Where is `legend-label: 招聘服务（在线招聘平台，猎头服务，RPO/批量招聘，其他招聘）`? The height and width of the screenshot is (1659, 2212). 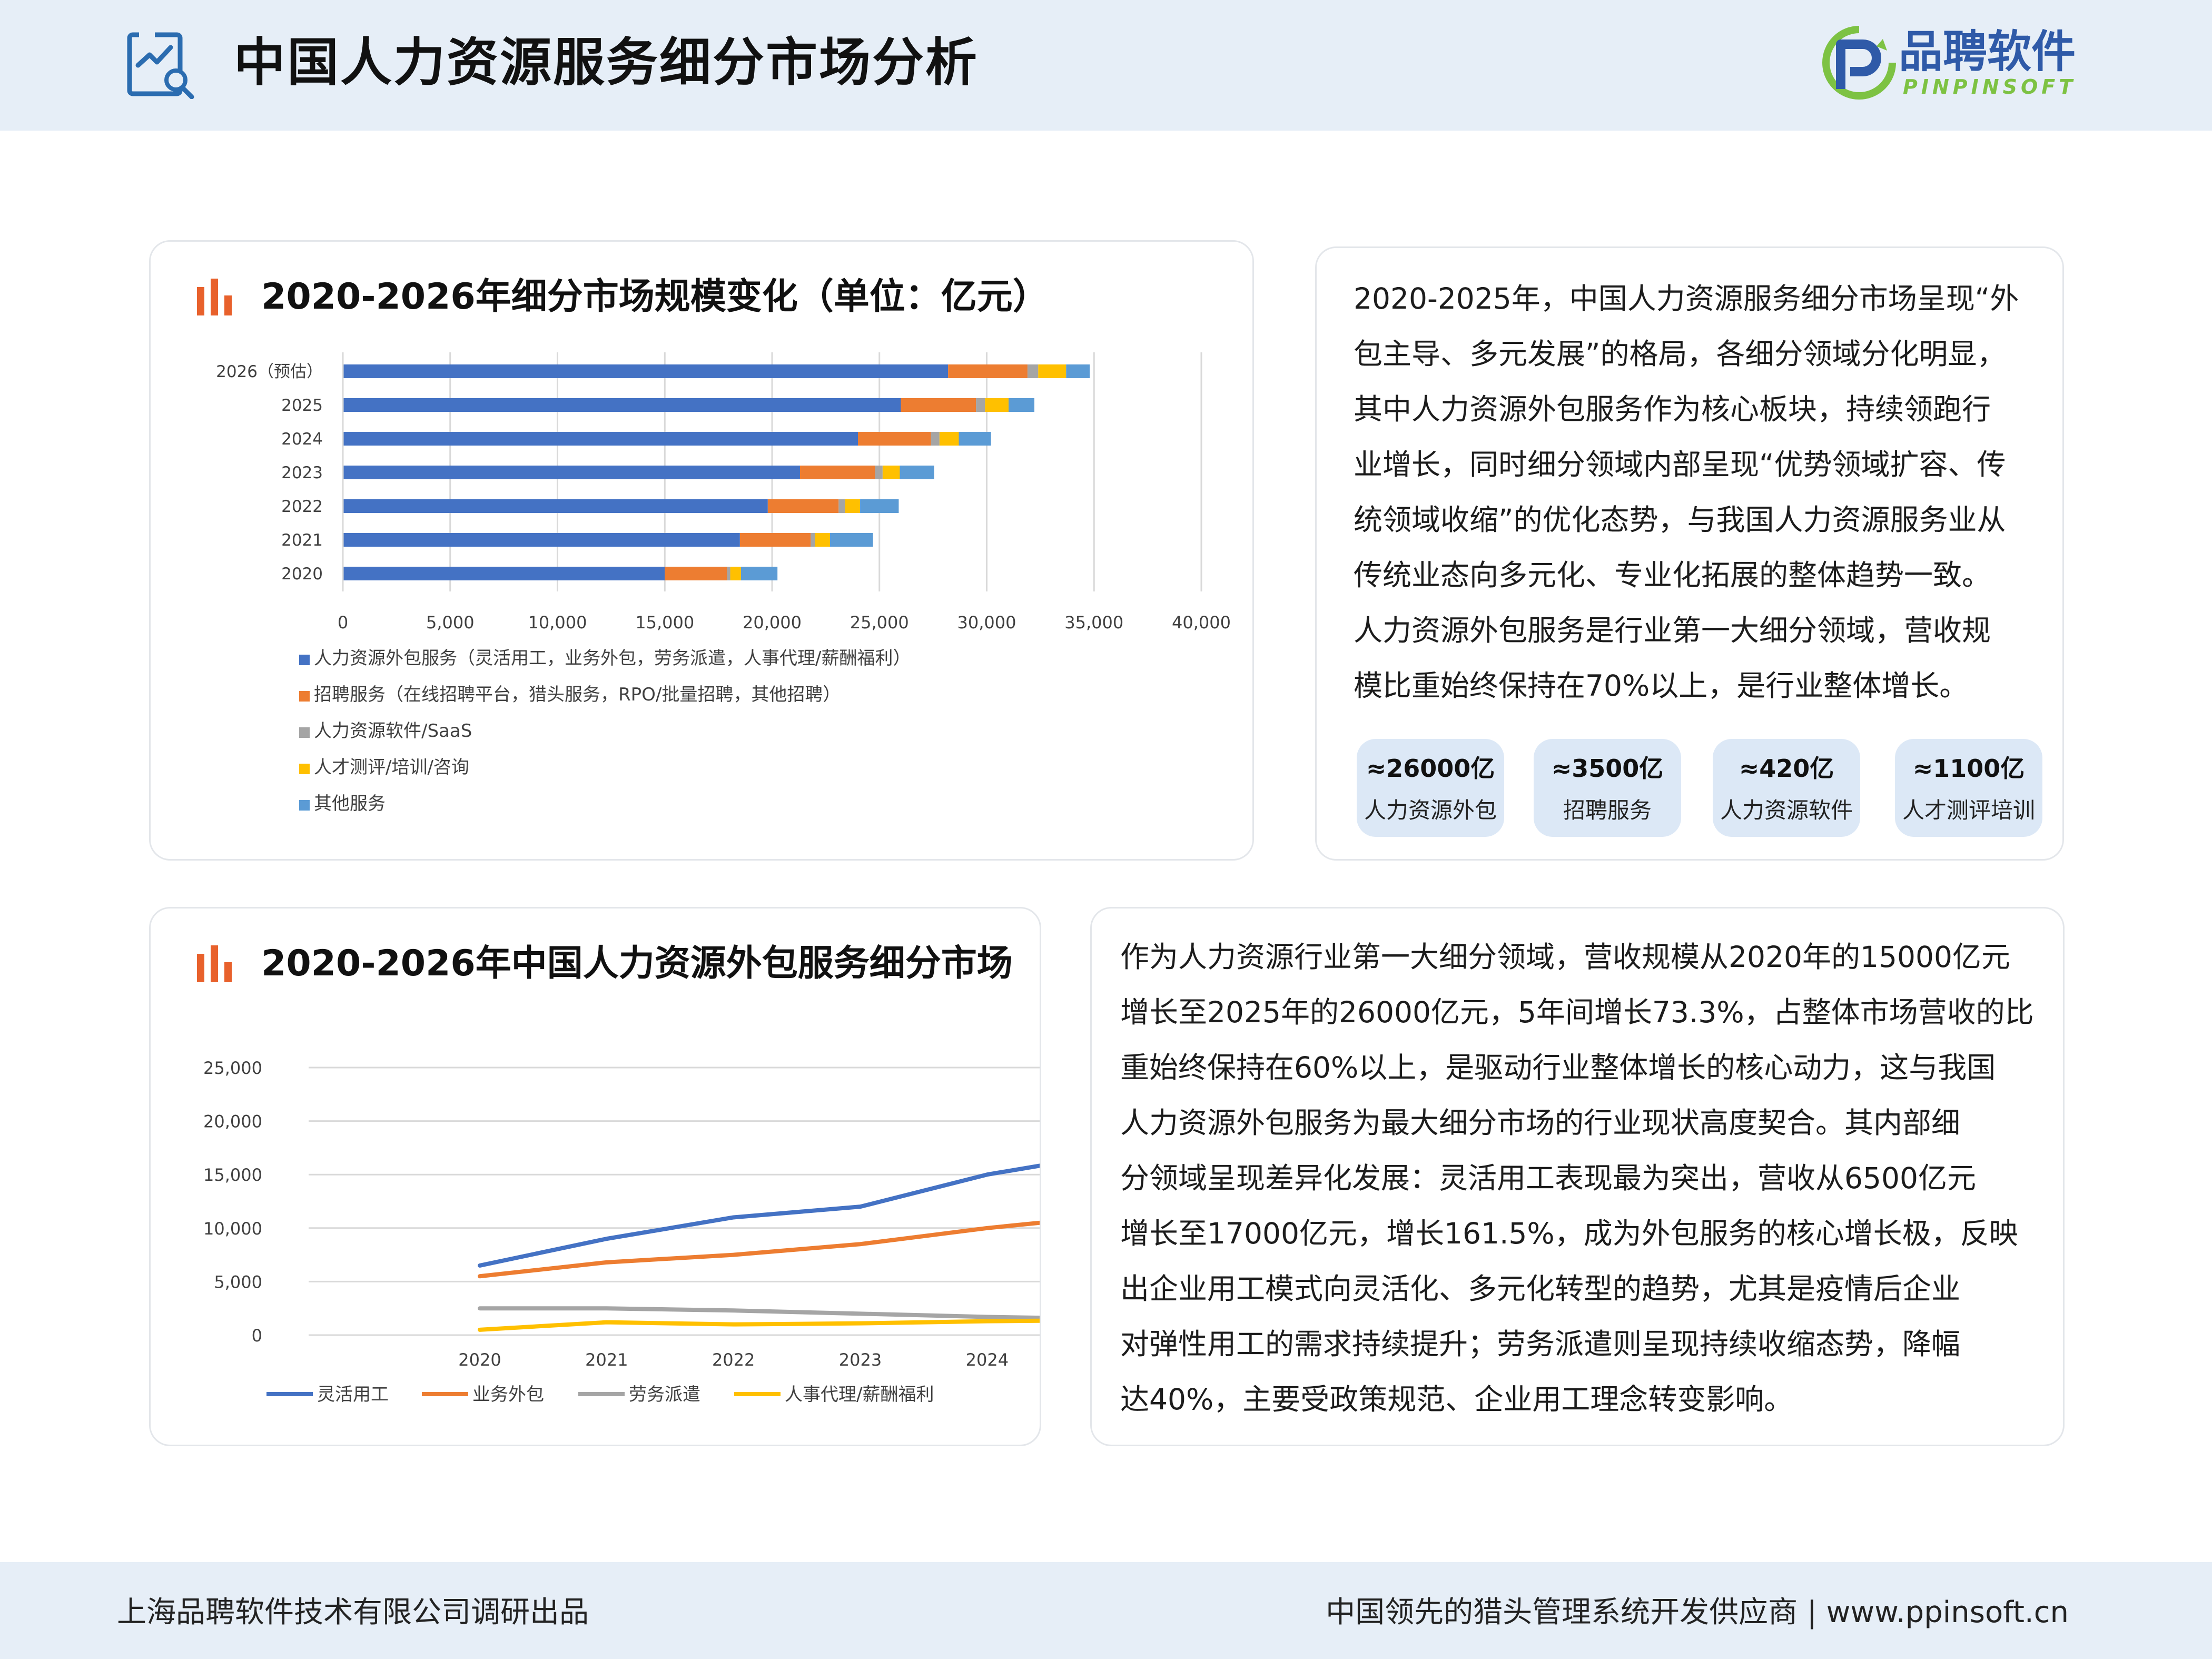
legend-label: 招聘服务（在线招聘平台，猎头服务，RPO/批量招聘，其他招聘） is located at coordinates (577, 694).